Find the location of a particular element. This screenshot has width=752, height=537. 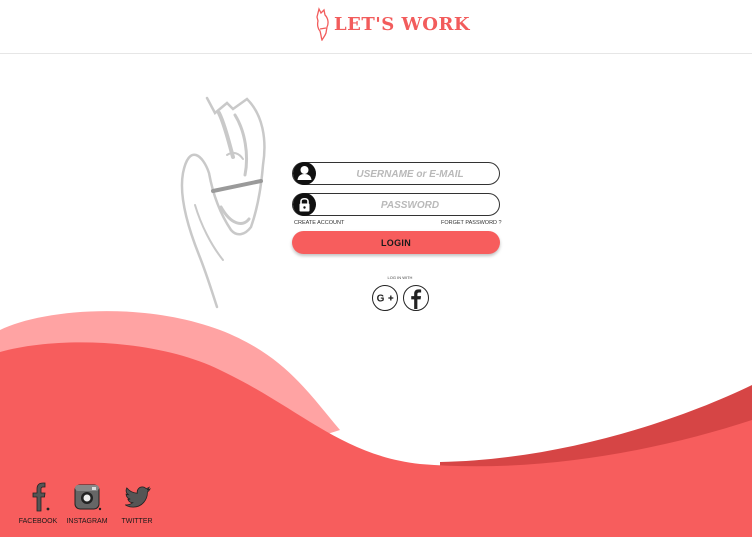

facebook-login-button is located at coordinates (416, 298).